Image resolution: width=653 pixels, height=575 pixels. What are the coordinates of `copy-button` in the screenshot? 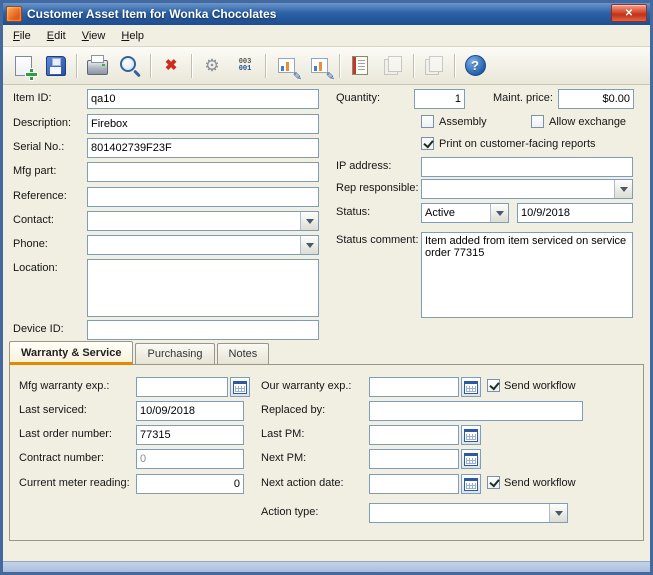 It's located at (434, 66).